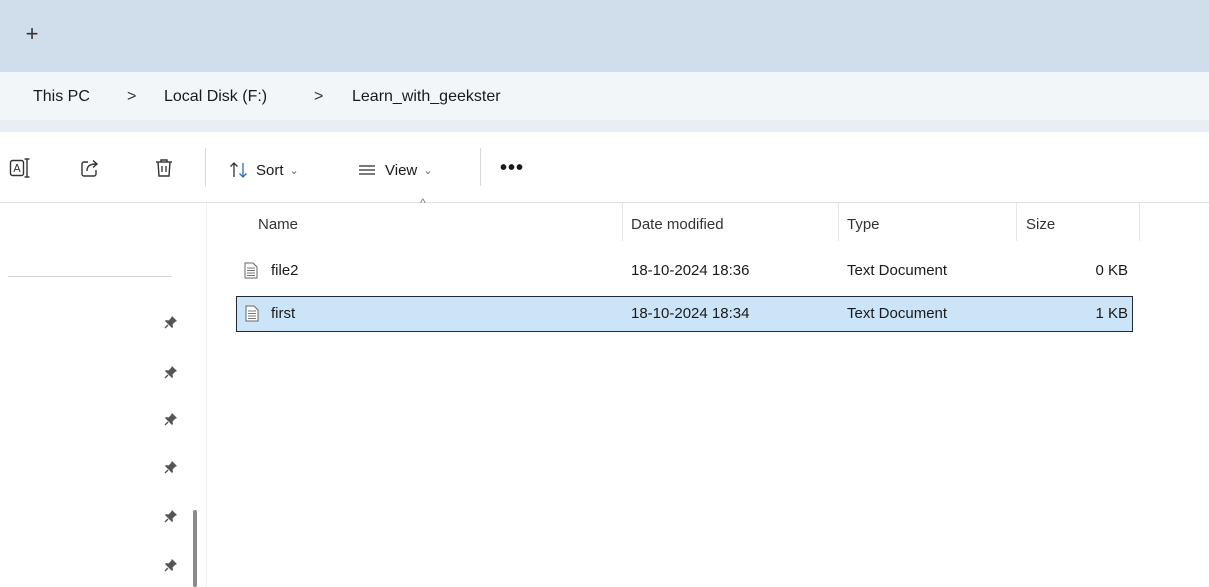  Describe the element at coordinates (103, 395) in the screenshot. I see `navigation-pane` at that location.